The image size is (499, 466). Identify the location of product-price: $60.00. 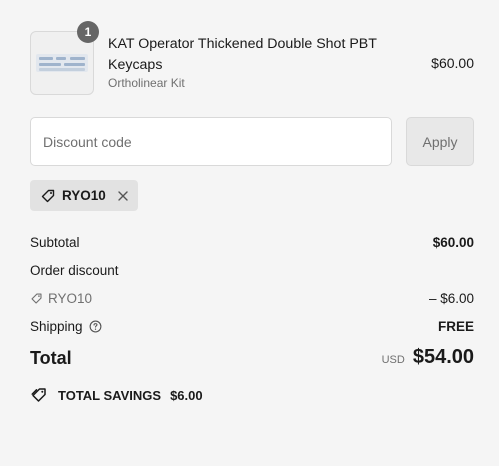
(452, 63).